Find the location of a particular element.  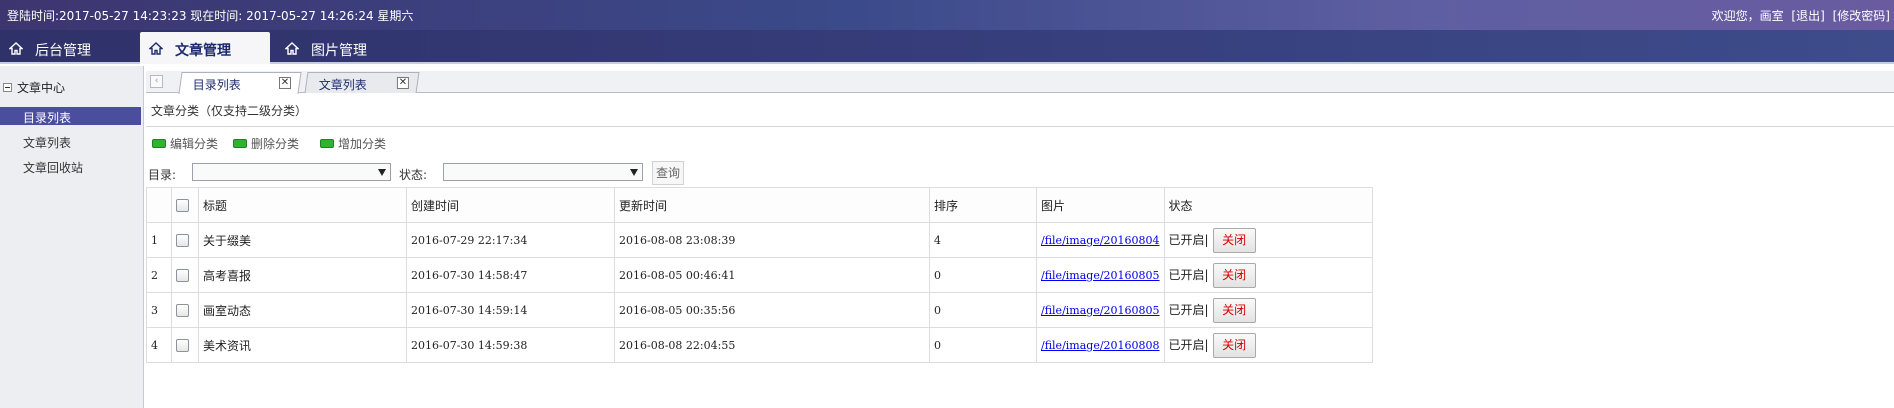

nav-tab-images: 图片管理 is located at coordinates (346, 48).